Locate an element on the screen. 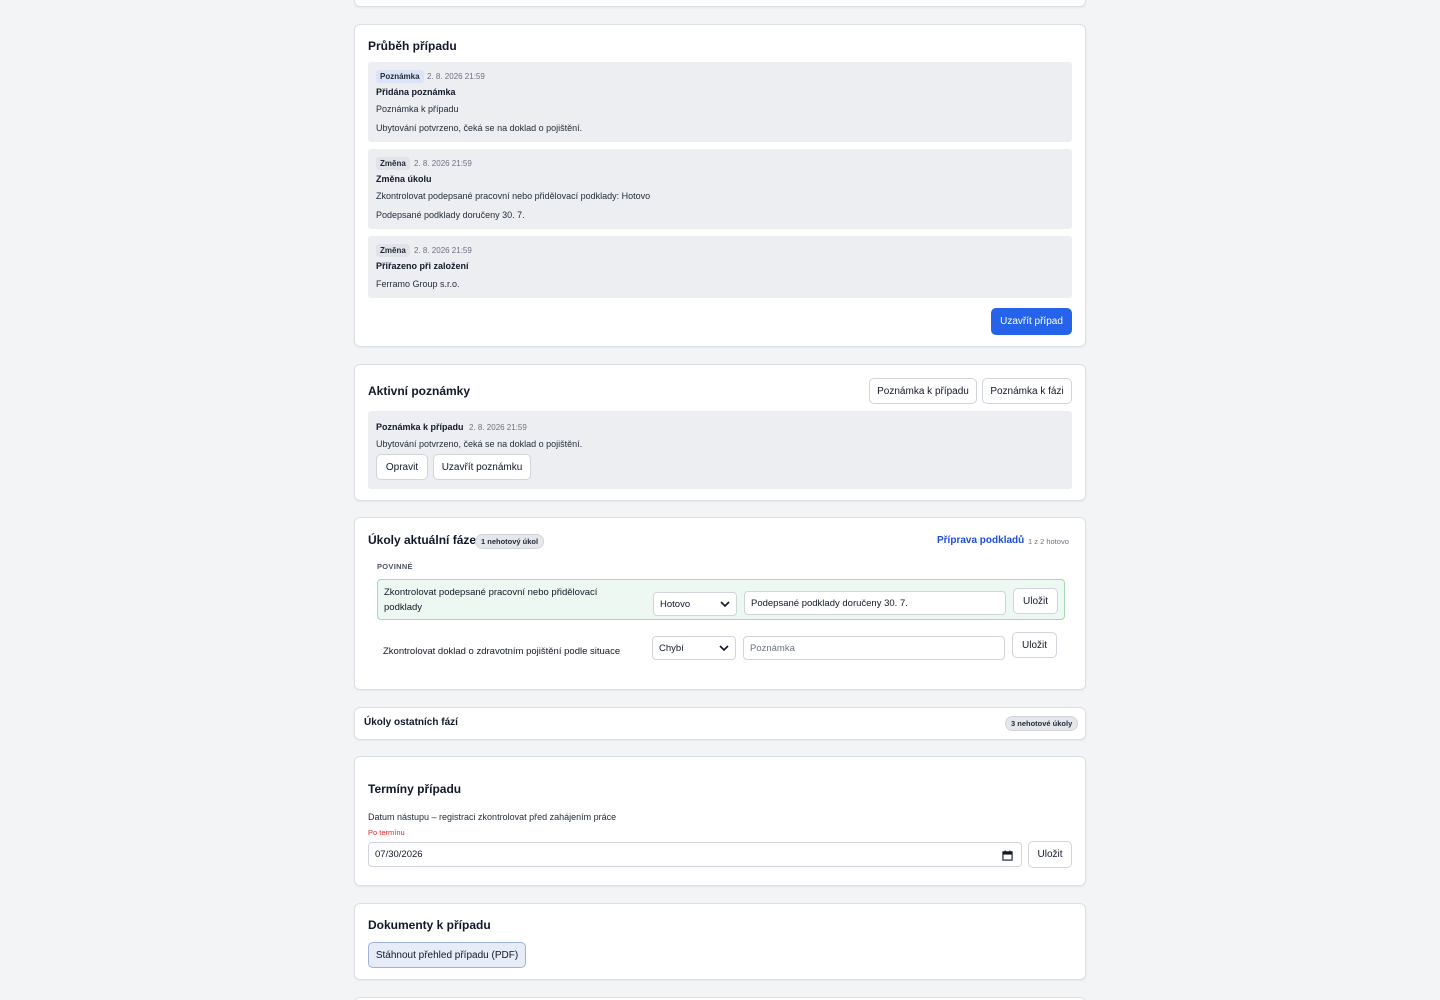 Image resolution: width=1440 pixels, height=1000 pixels. timeline-title: Průběh případu is located at coordinates (412, 46).